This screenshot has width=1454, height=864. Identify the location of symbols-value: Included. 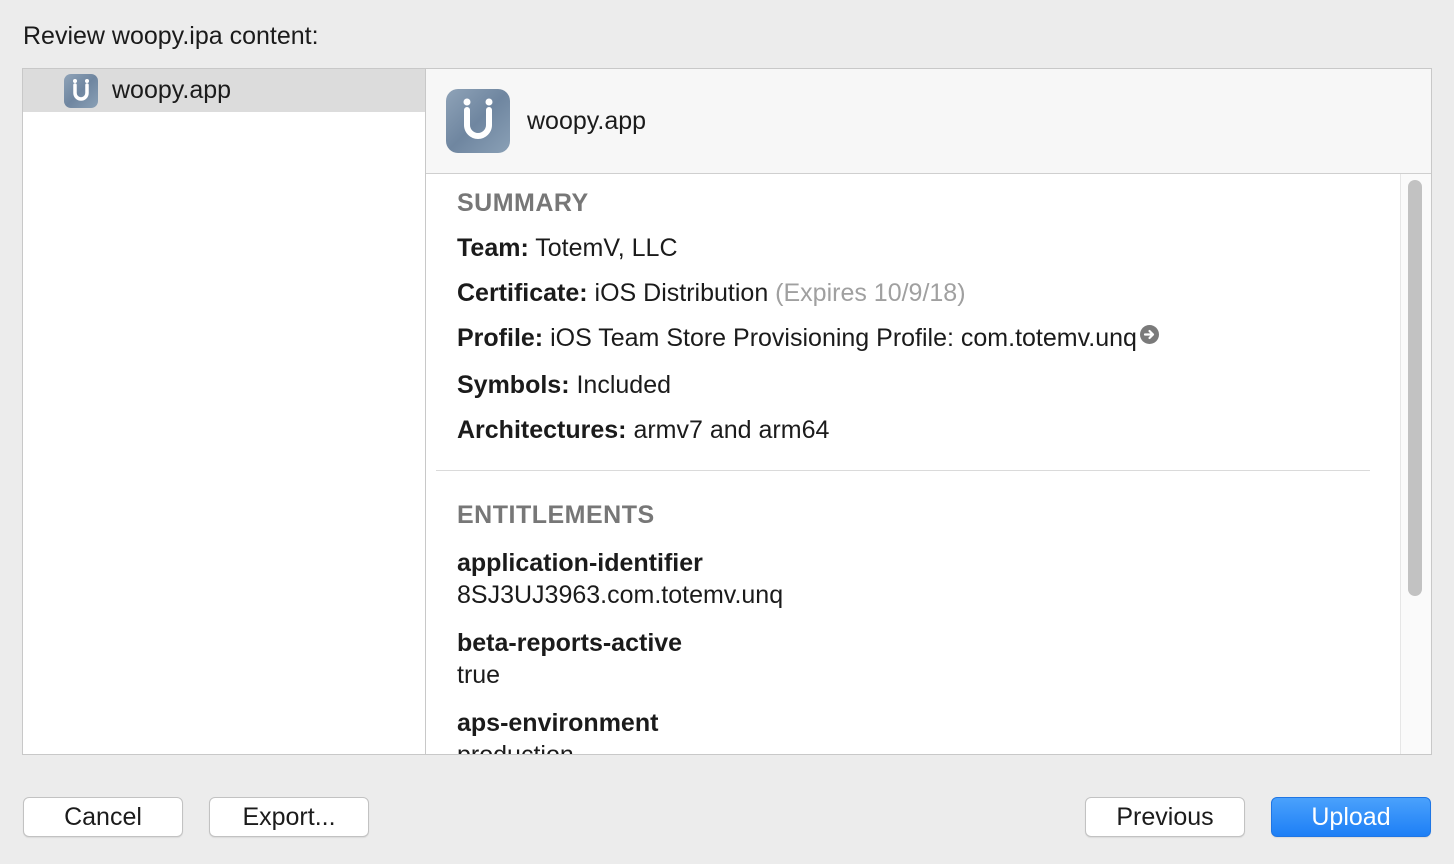
(624, 385).